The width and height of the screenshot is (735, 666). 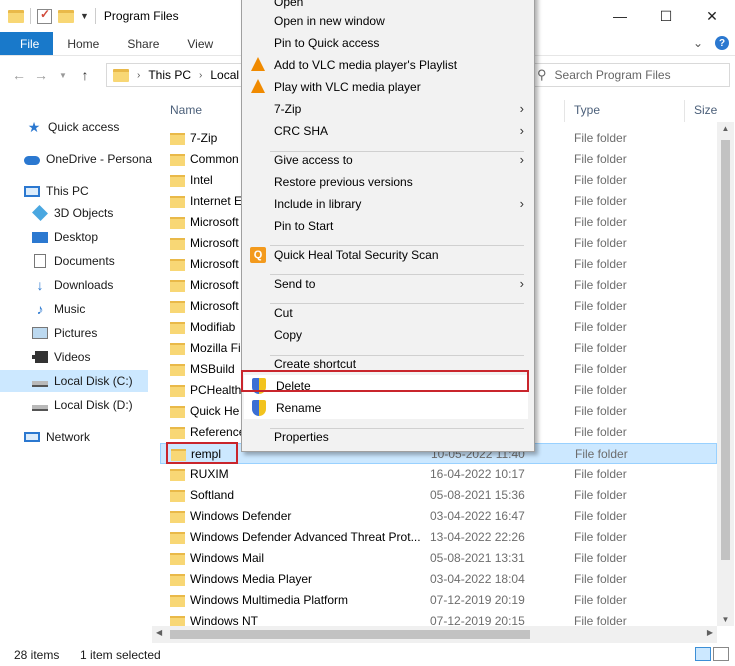 I want to click on nav-desktop: Desktop, so click(x=76, y=237).